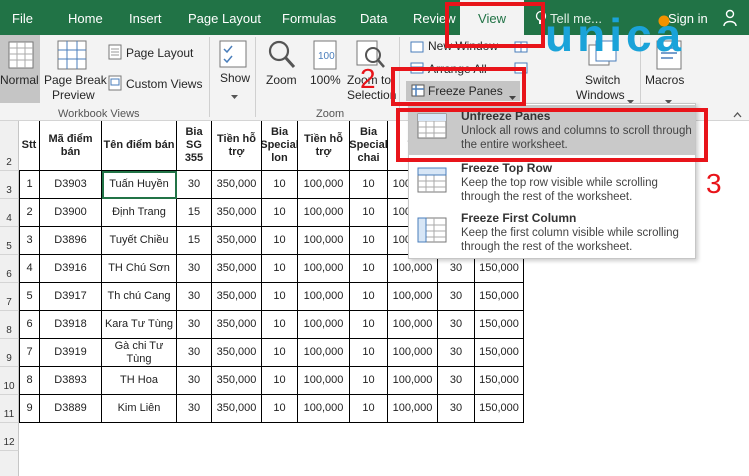 This screenshot has width=749, height=476. I want to click on collapse-ribbon-icon, so click(737, 114).